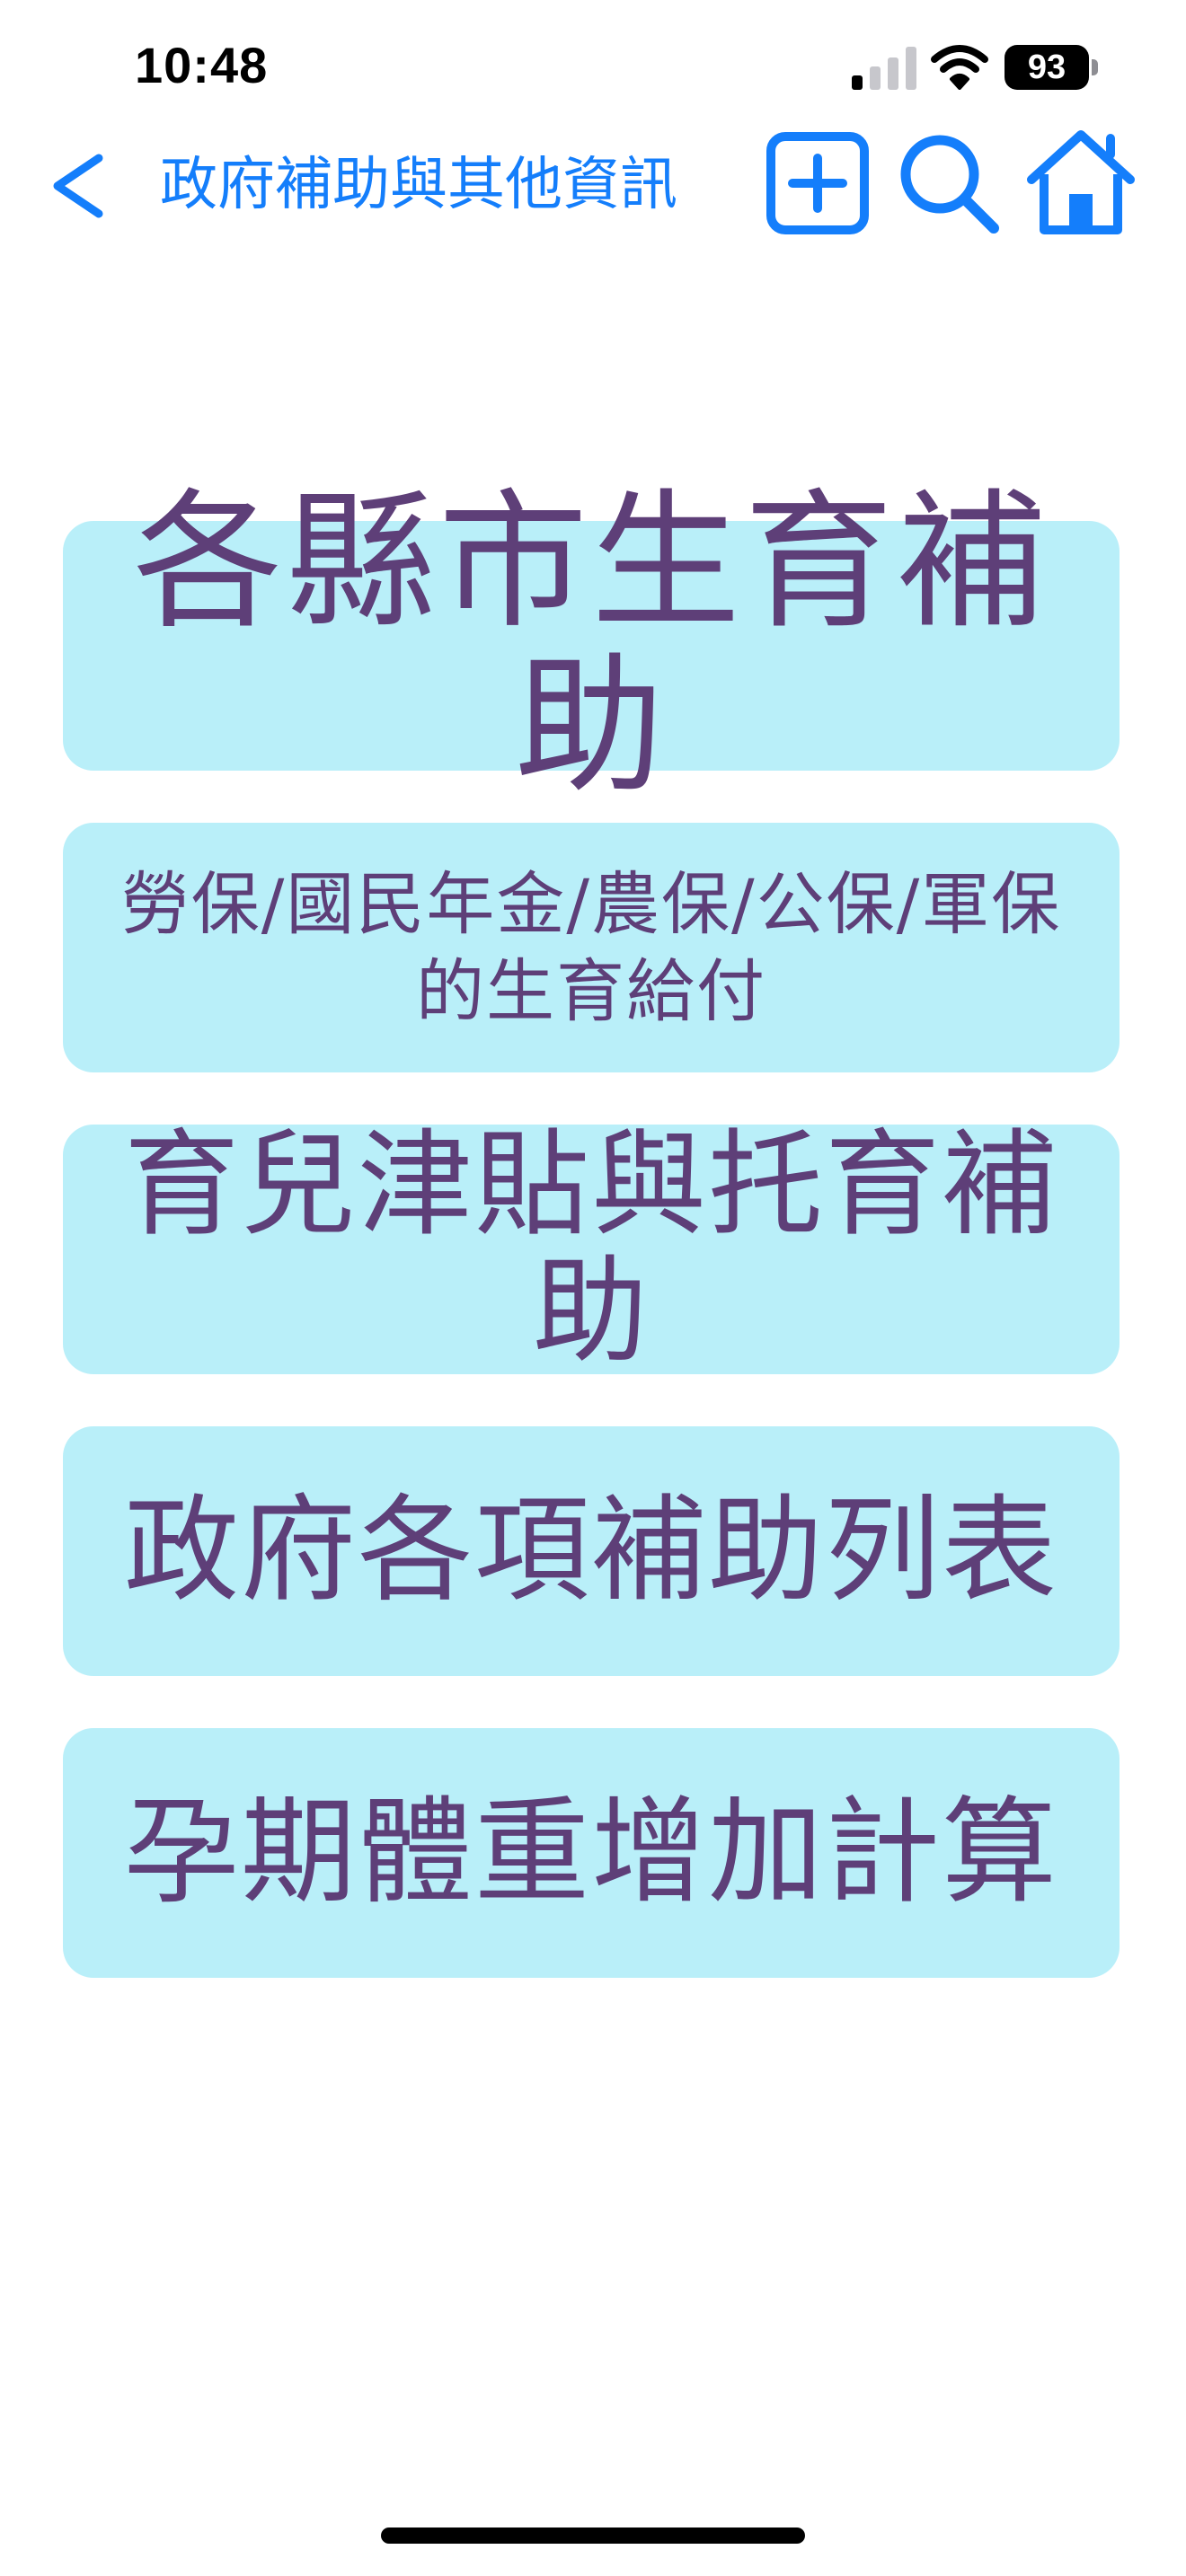 Image resolution: width=1186 pixels, height=2576 pixels. What do you see at coordinates (884, 68) in the screenshot?
I see `signal-icon` at bounding box center [884, 68].